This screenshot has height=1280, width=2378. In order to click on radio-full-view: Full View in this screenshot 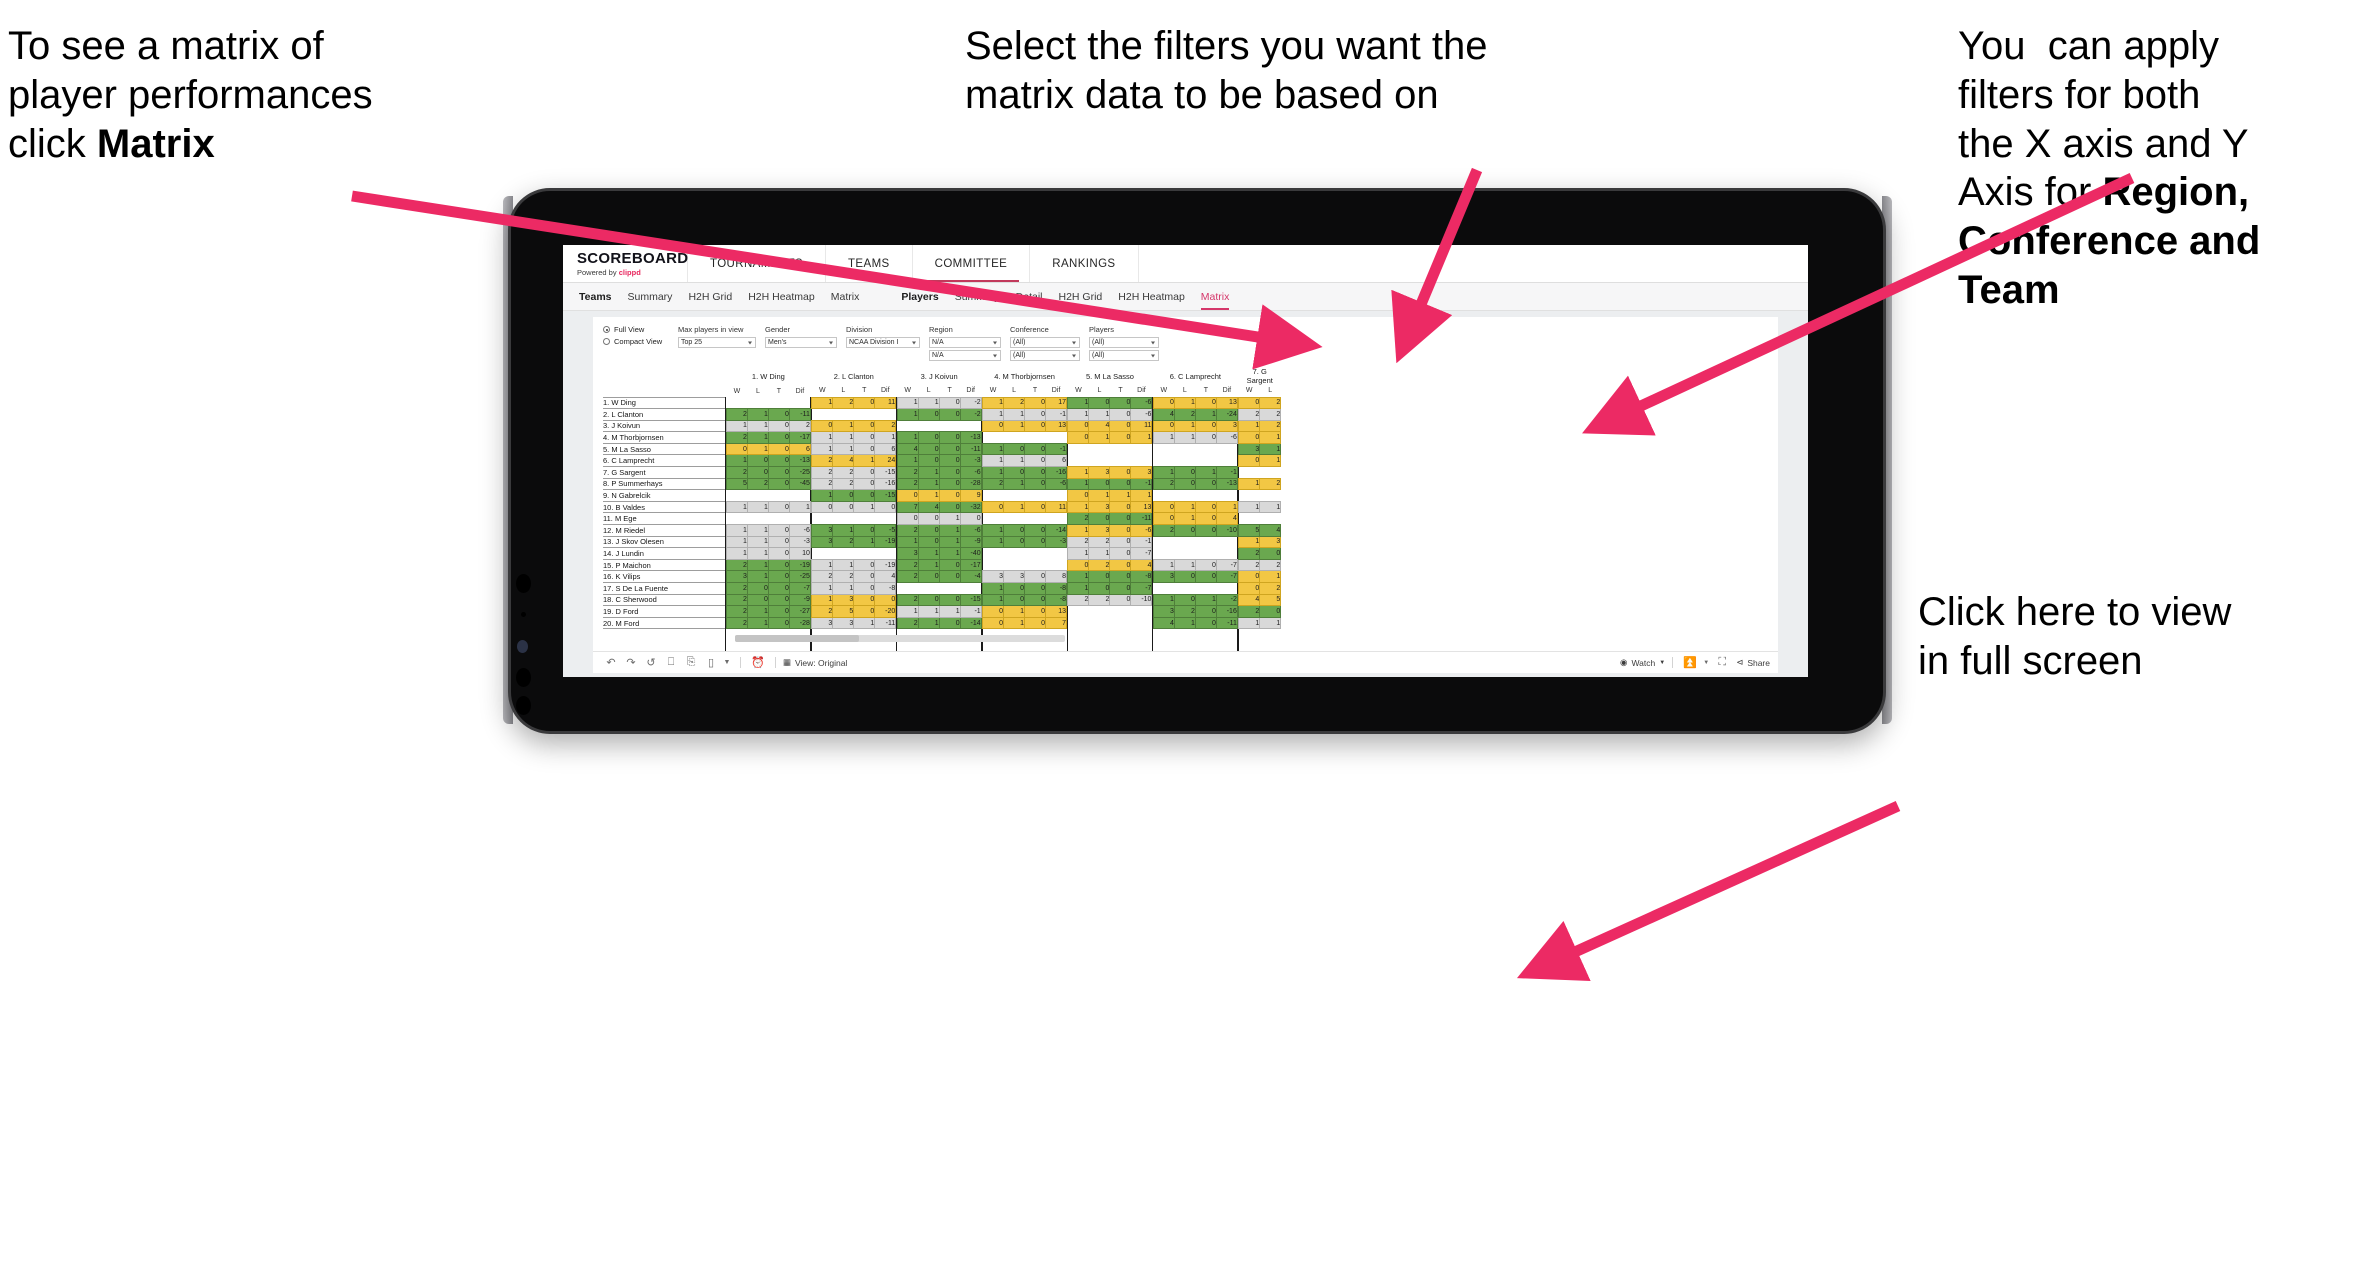, I will do `click(636, 329)`.